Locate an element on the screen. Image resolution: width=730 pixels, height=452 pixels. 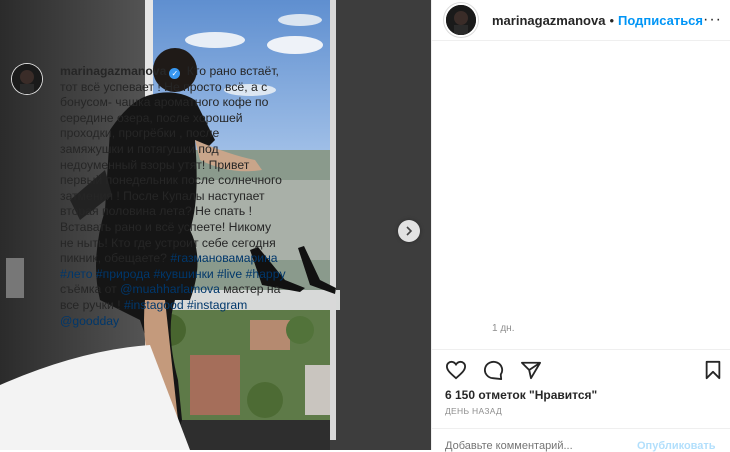
hashtag: #instagood is located at coordinates (154, 305).